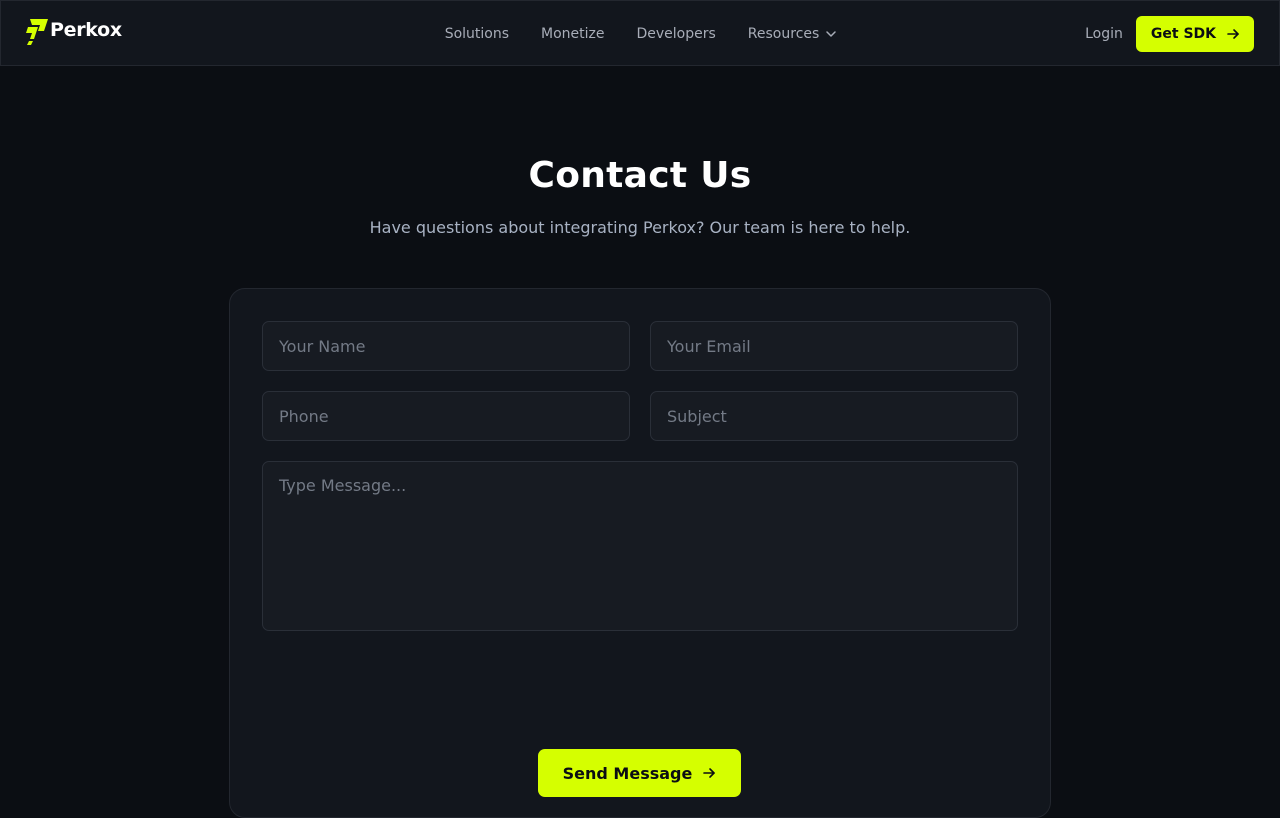 This screenshot has width=1280, height=818. I want to click on nav-item-label: Developers, so click(676, 34).